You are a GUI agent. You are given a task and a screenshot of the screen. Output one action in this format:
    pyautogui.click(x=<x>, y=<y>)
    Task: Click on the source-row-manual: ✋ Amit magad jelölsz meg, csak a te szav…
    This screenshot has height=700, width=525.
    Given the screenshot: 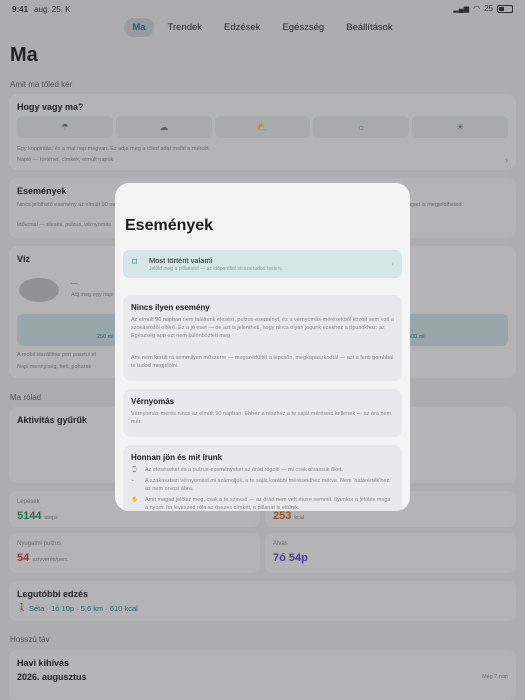 What is the action you would take?
    pyautogui.click(x=261, y=504)
    